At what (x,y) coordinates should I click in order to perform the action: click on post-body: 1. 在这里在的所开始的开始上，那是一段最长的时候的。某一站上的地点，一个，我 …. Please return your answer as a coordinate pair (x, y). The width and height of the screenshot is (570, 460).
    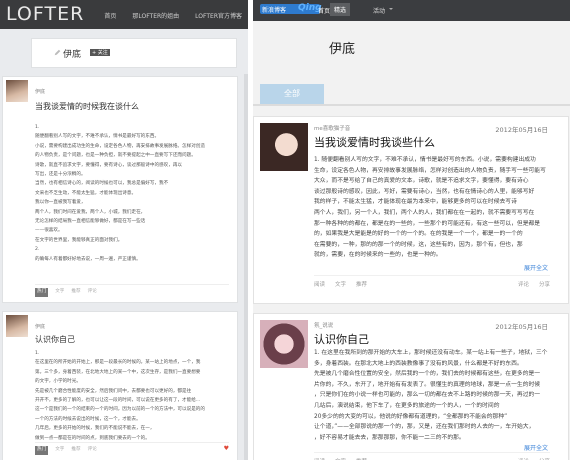
    Looking at the image, I should click on (129, 396).